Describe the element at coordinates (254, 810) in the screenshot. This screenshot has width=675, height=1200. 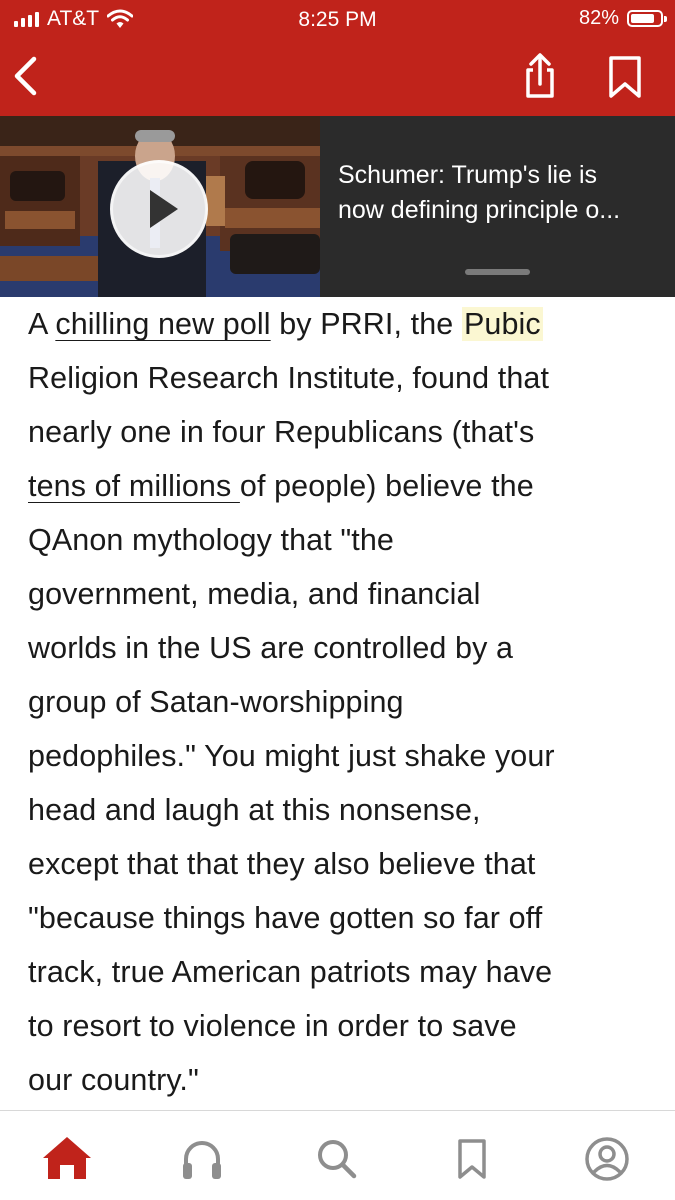
I see `article-line: head and laugh at this nonsense,` at that location.